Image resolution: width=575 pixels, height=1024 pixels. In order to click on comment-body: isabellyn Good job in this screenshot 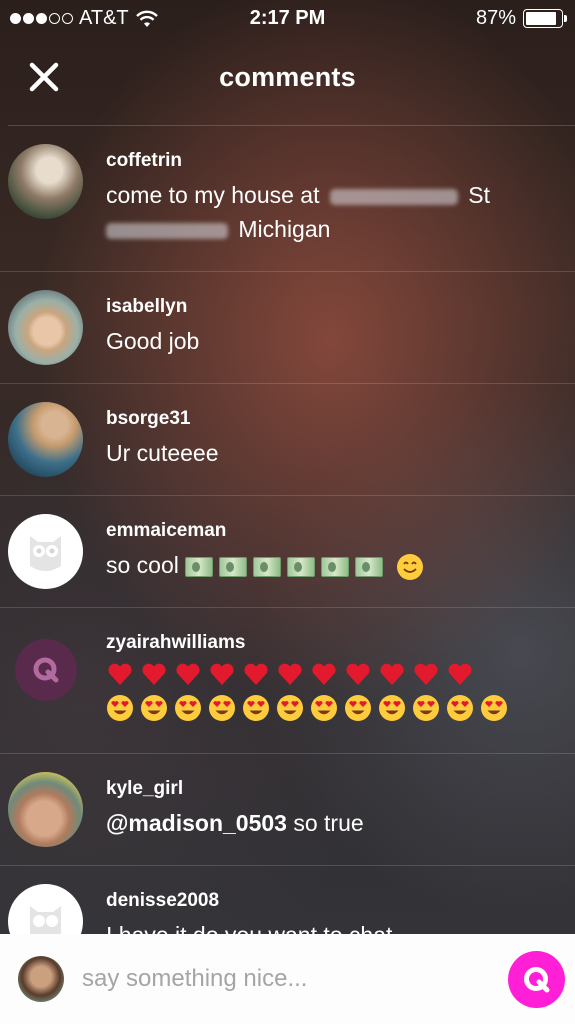, I will do `click(162, 324)`.